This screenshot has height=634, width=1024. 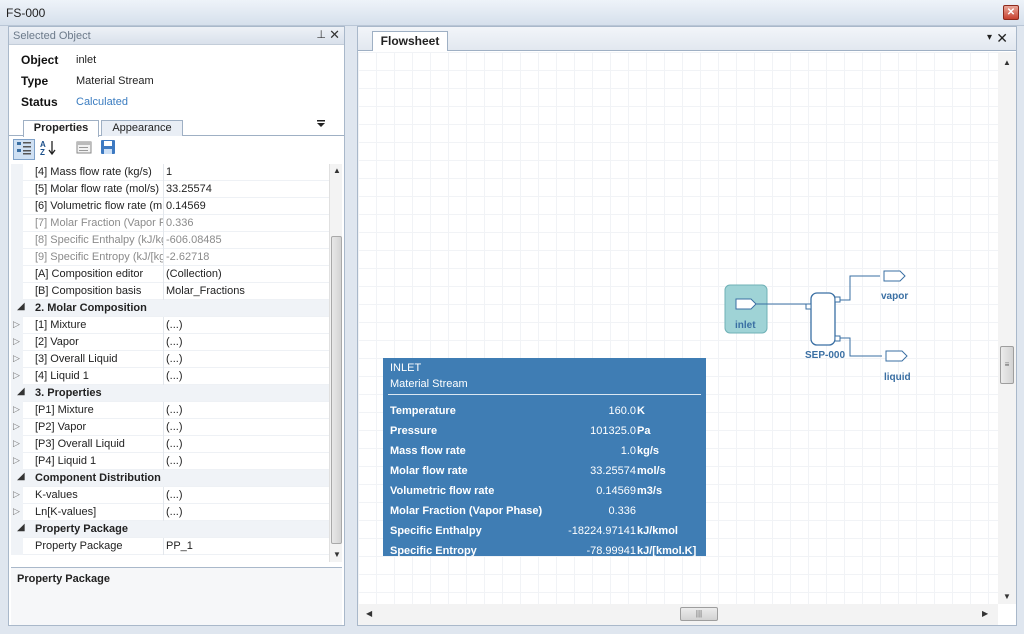 I want to click on grid-property-row: ▷ [P4] Liquid 1 (...), so click(x=170, y=461).